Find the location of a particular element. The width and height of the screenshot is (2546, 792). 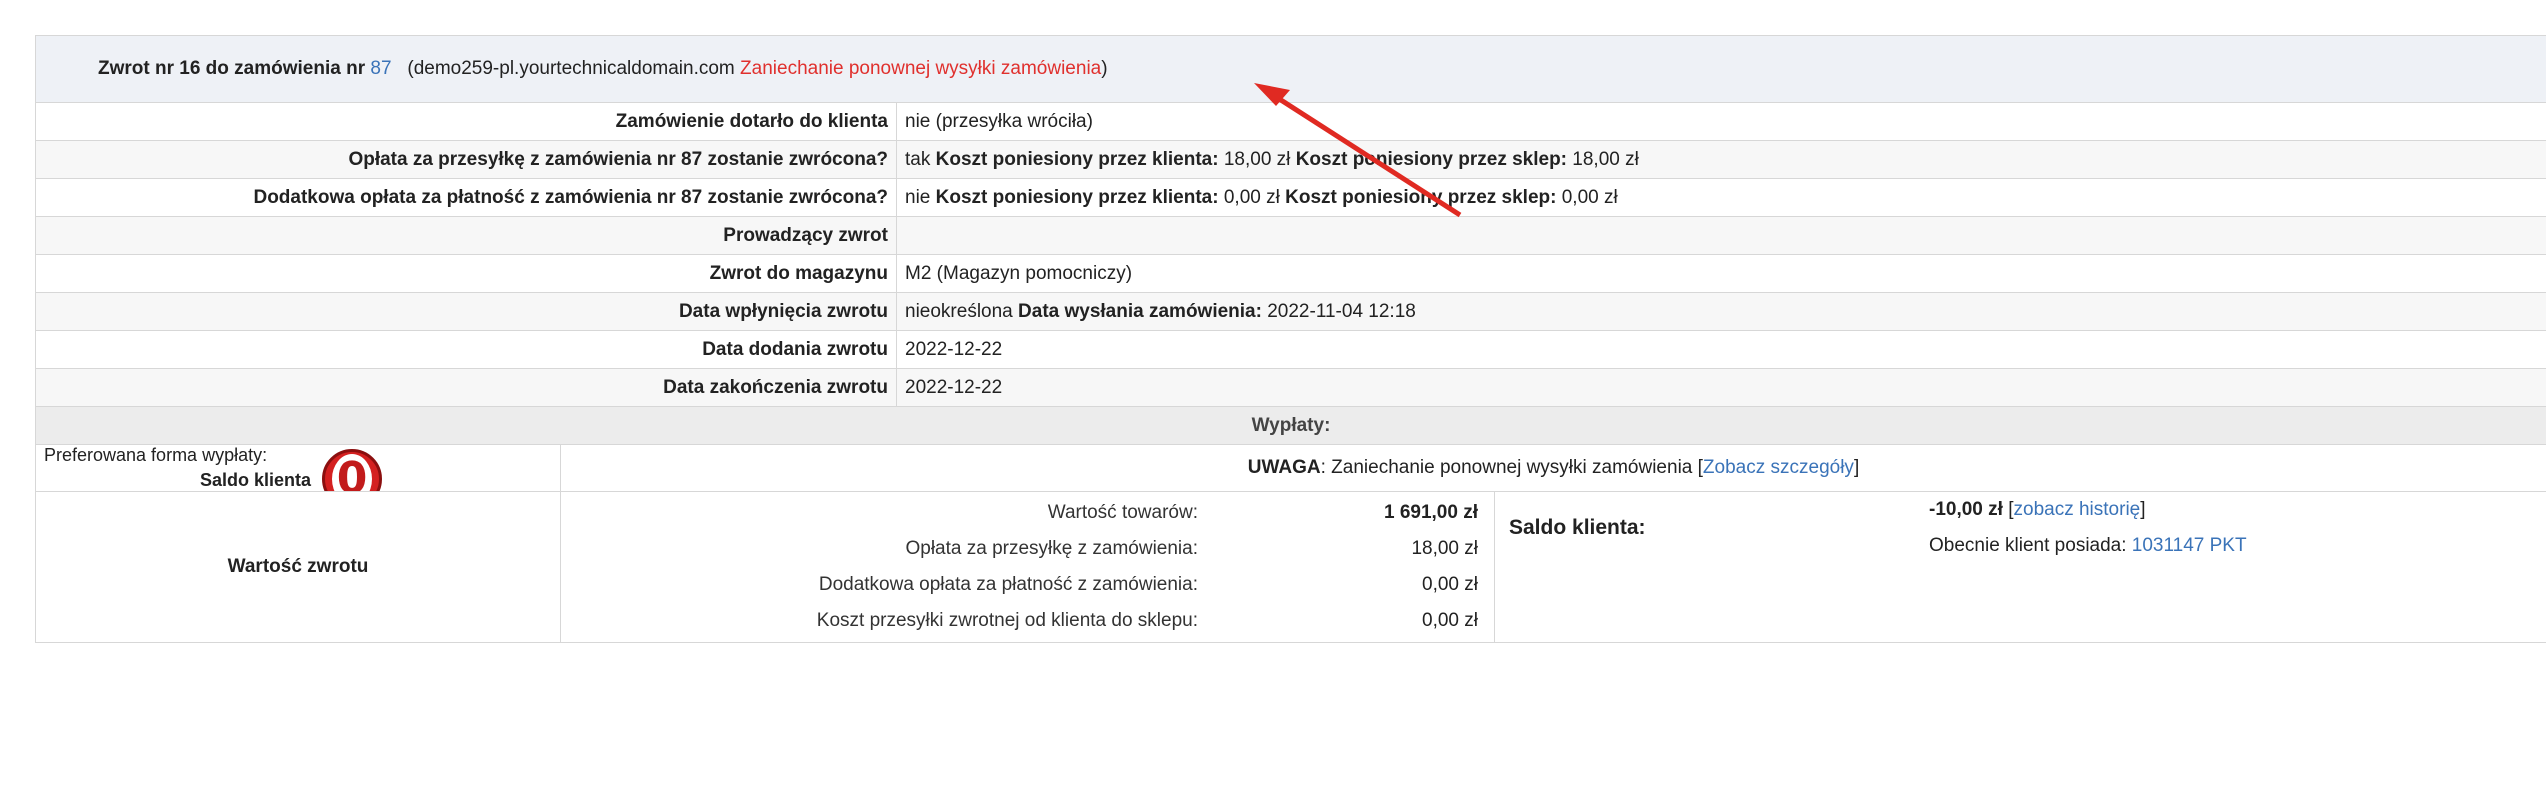

notice-bold: UWAGA is located at coordinates (1284, 467).